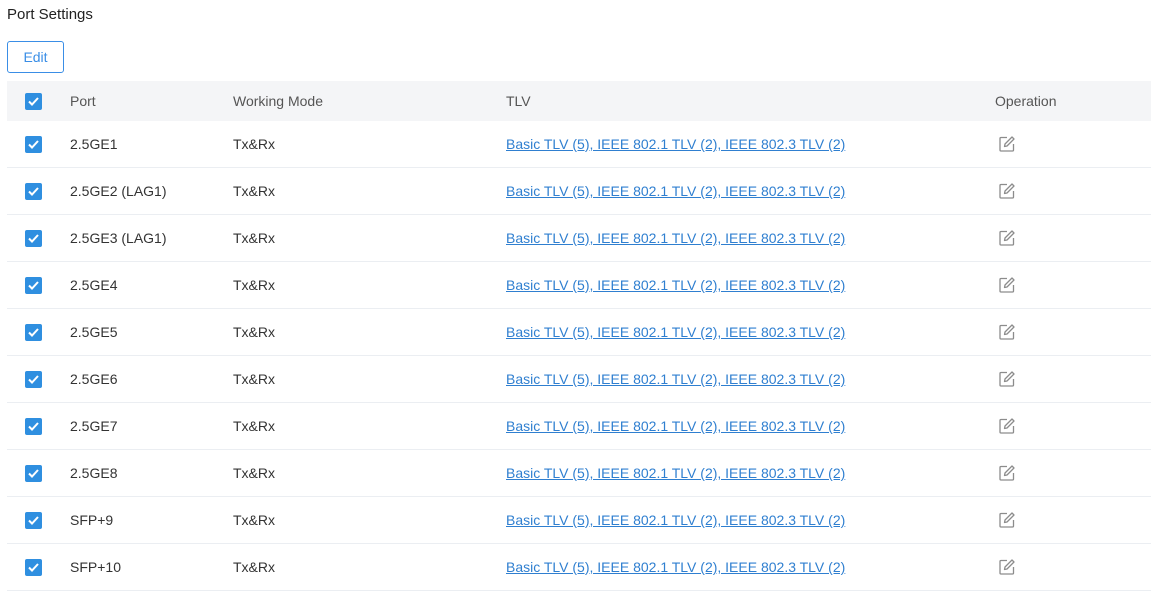  What do you see at coordinates (518, 101) in the screenshot?
I see `header-tlv: TLV` at bounding box center [518, 101].